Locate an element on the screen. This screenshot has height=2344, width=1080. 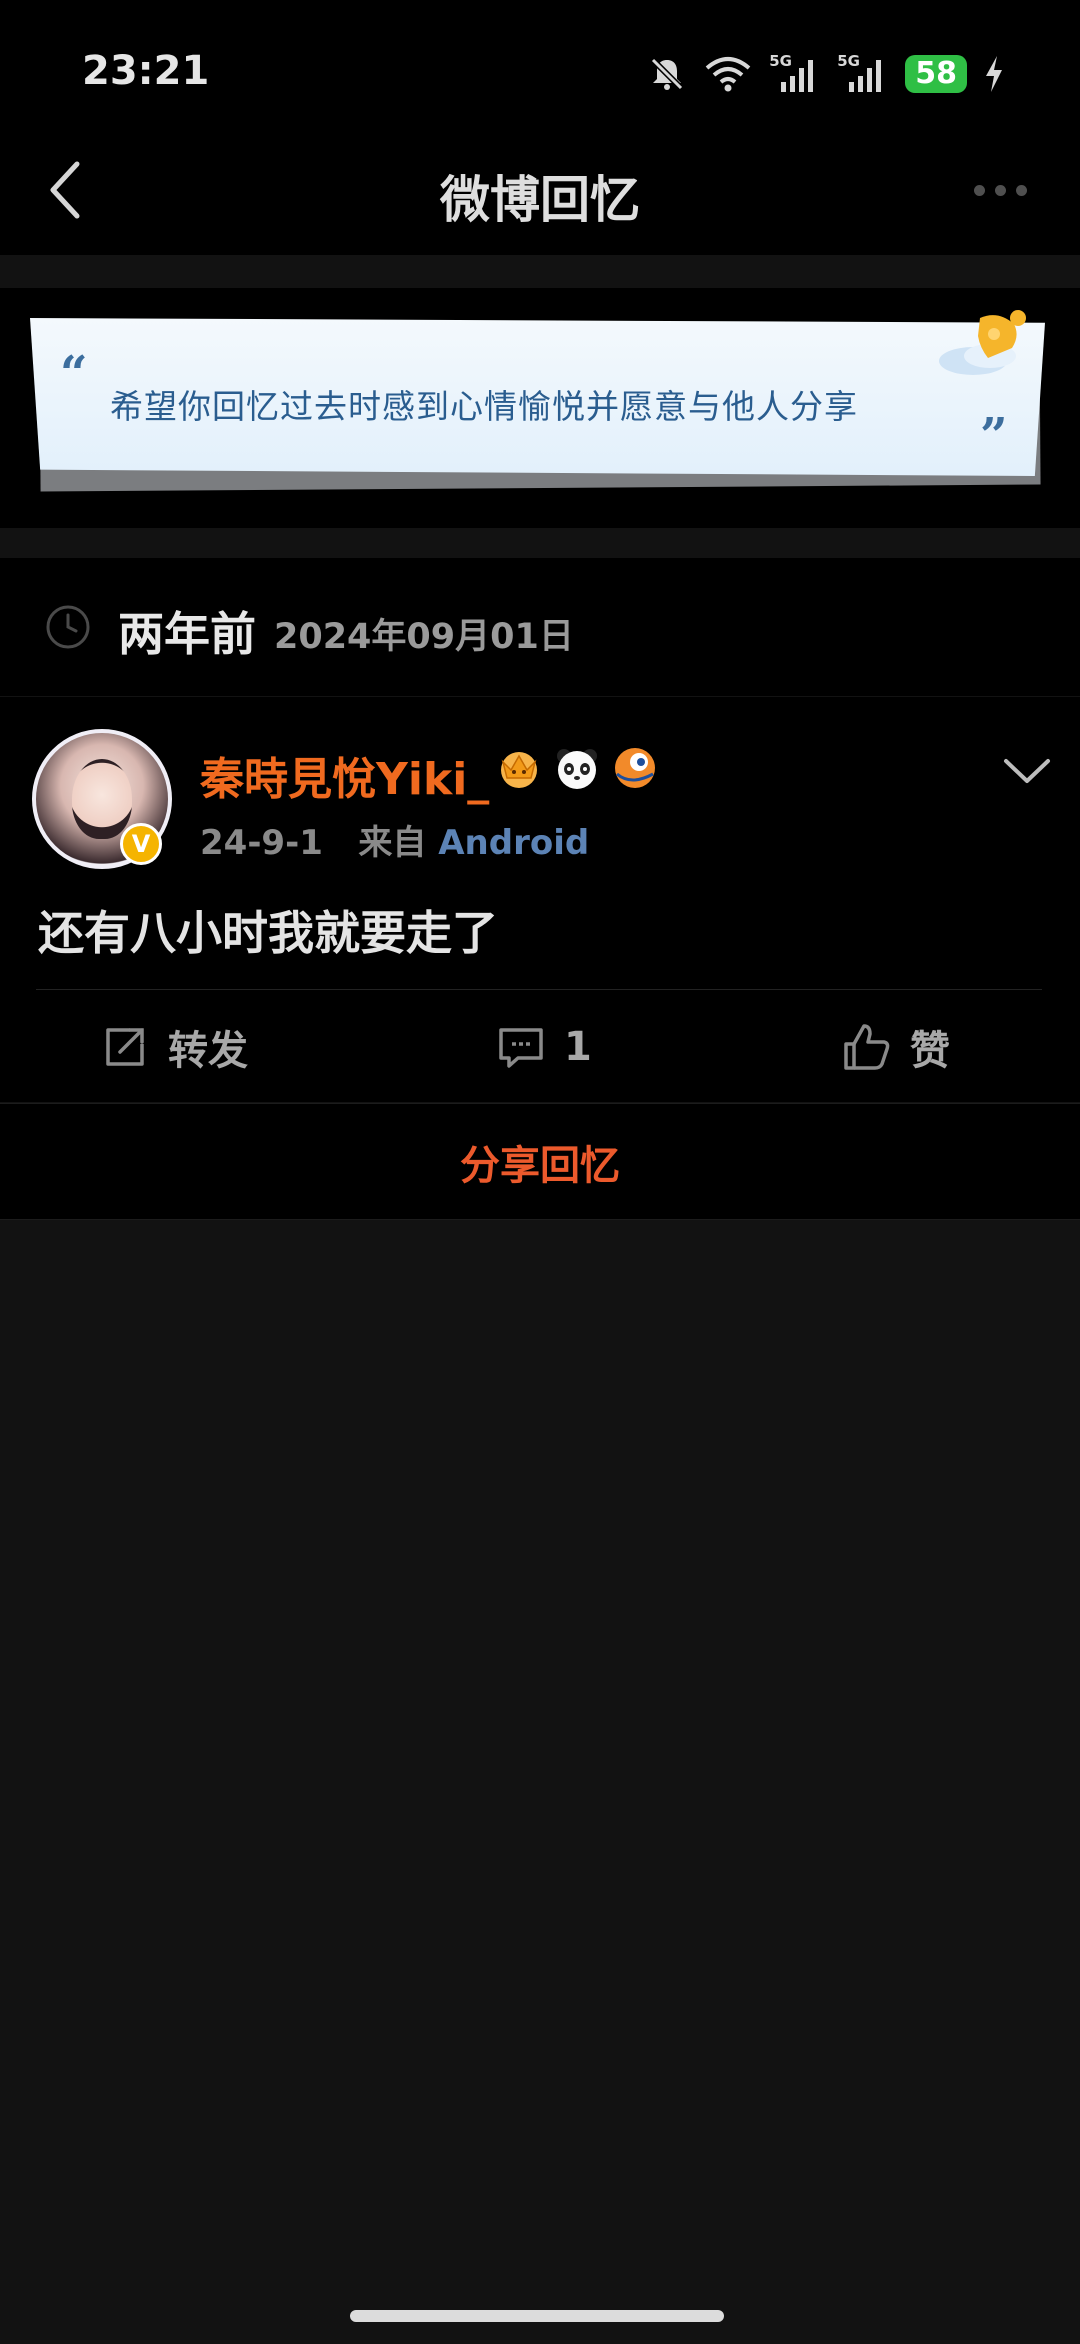
page-title: 微博回忆 is located at coordinates (540, 200).